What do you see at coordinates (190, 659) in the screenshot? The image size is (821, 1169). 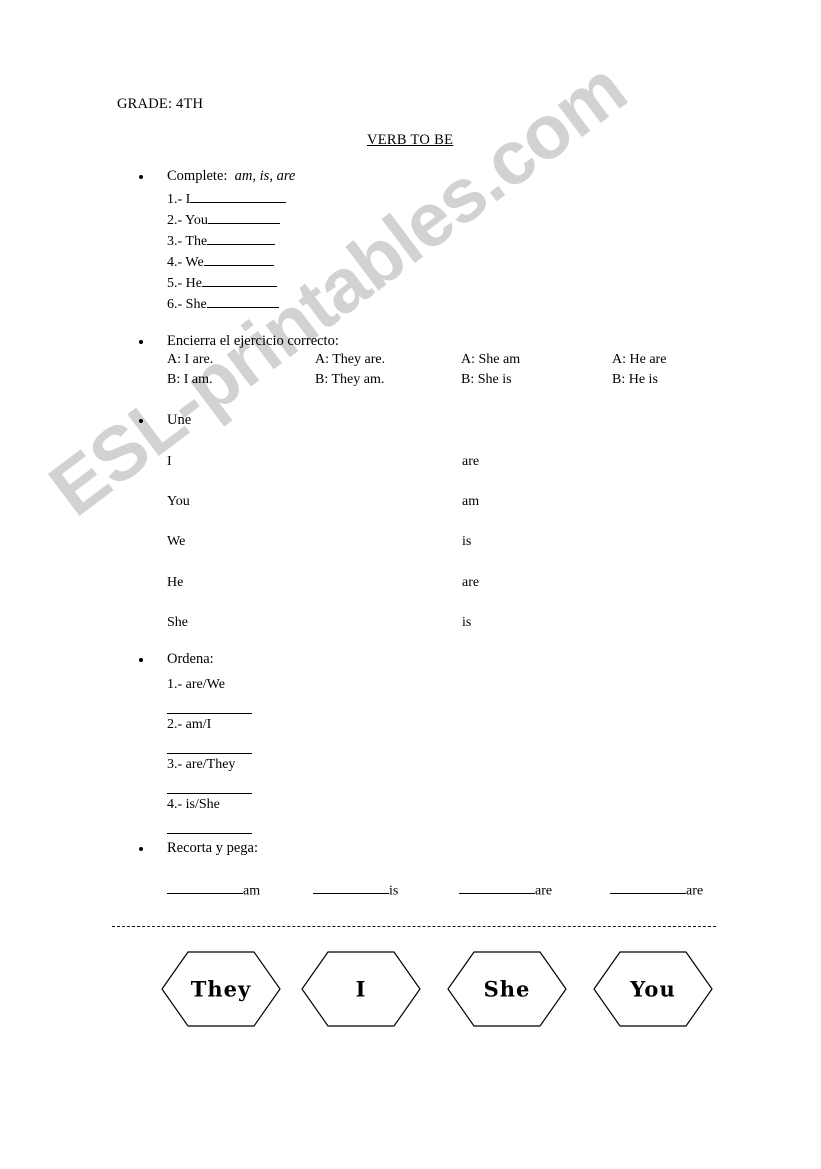 I see `exercise4-instruction-text: Ordena:` at bounding box center [190, 659].